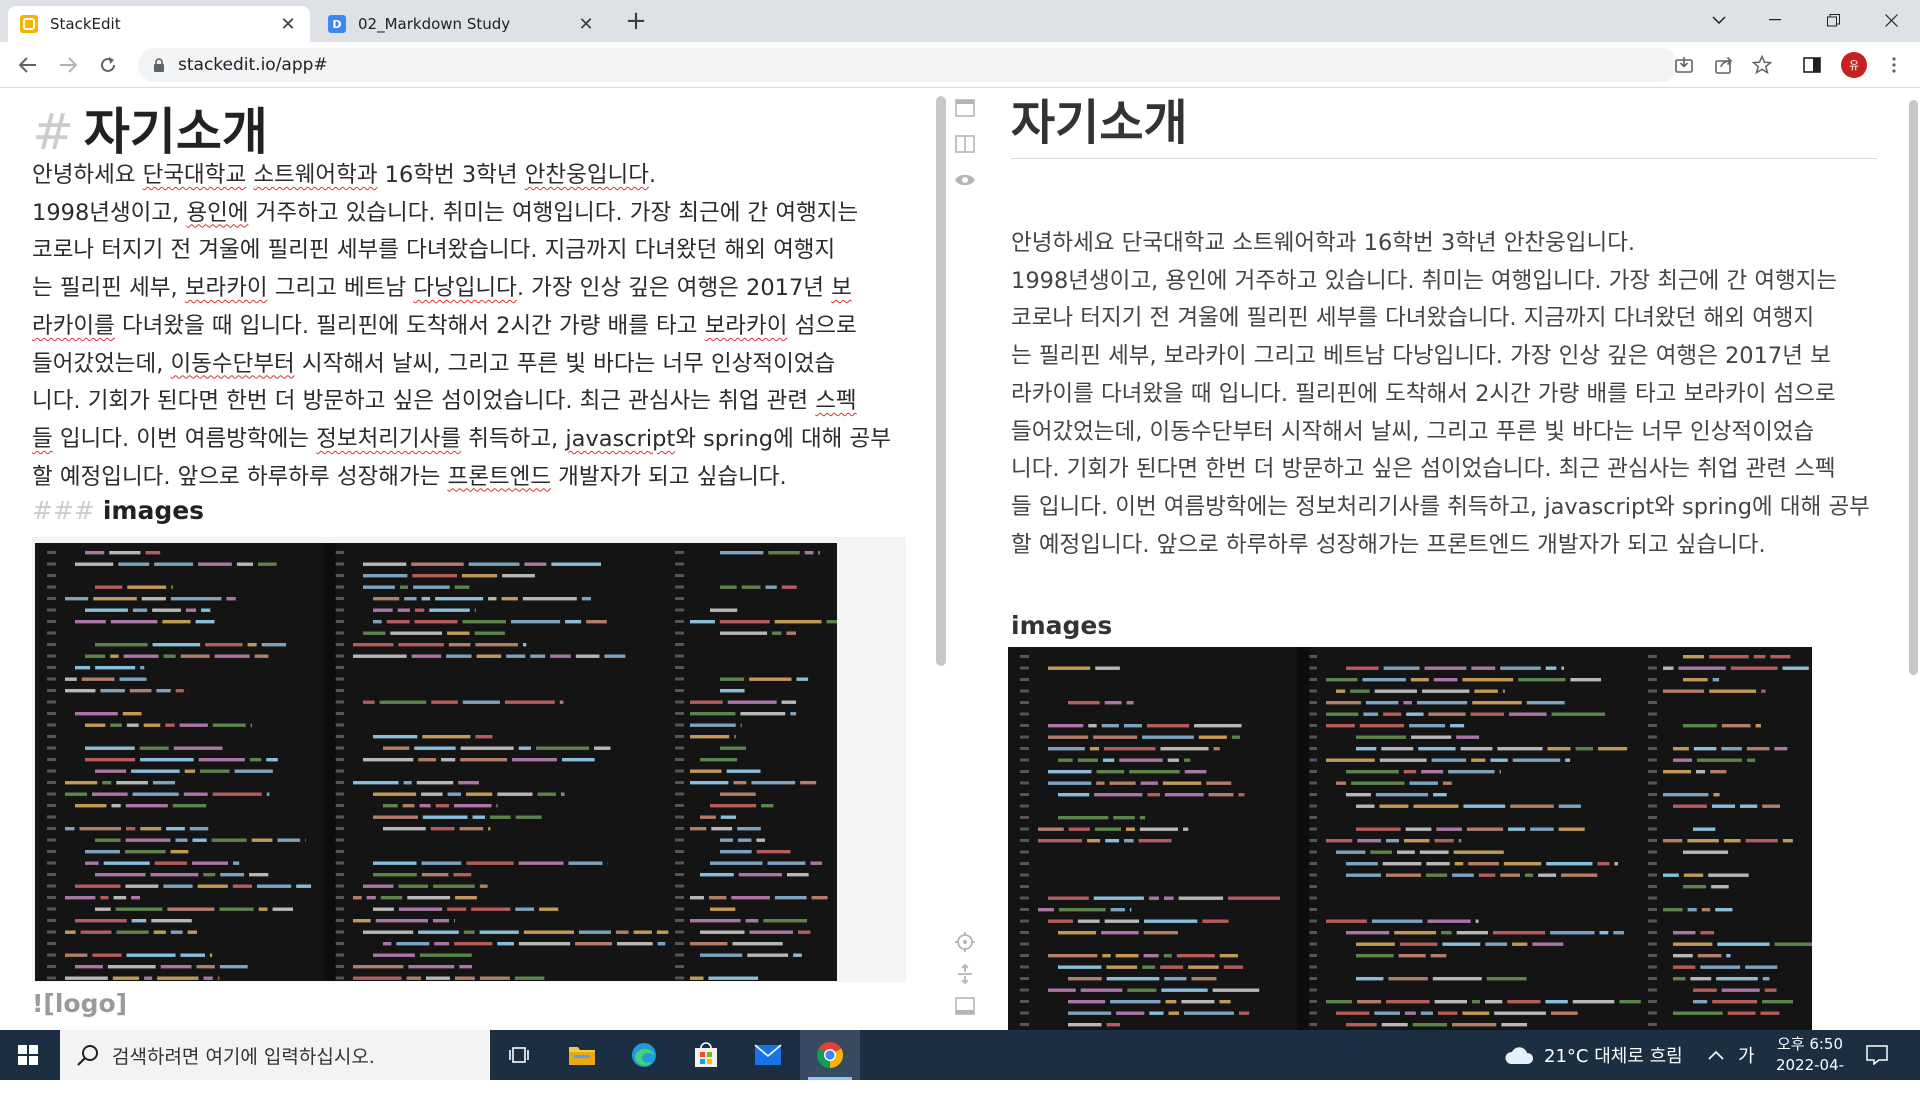 This screenshot has height=1097, width=1920. I want to click on spellcheck-flagged-word: javascript, so click(620, 439).